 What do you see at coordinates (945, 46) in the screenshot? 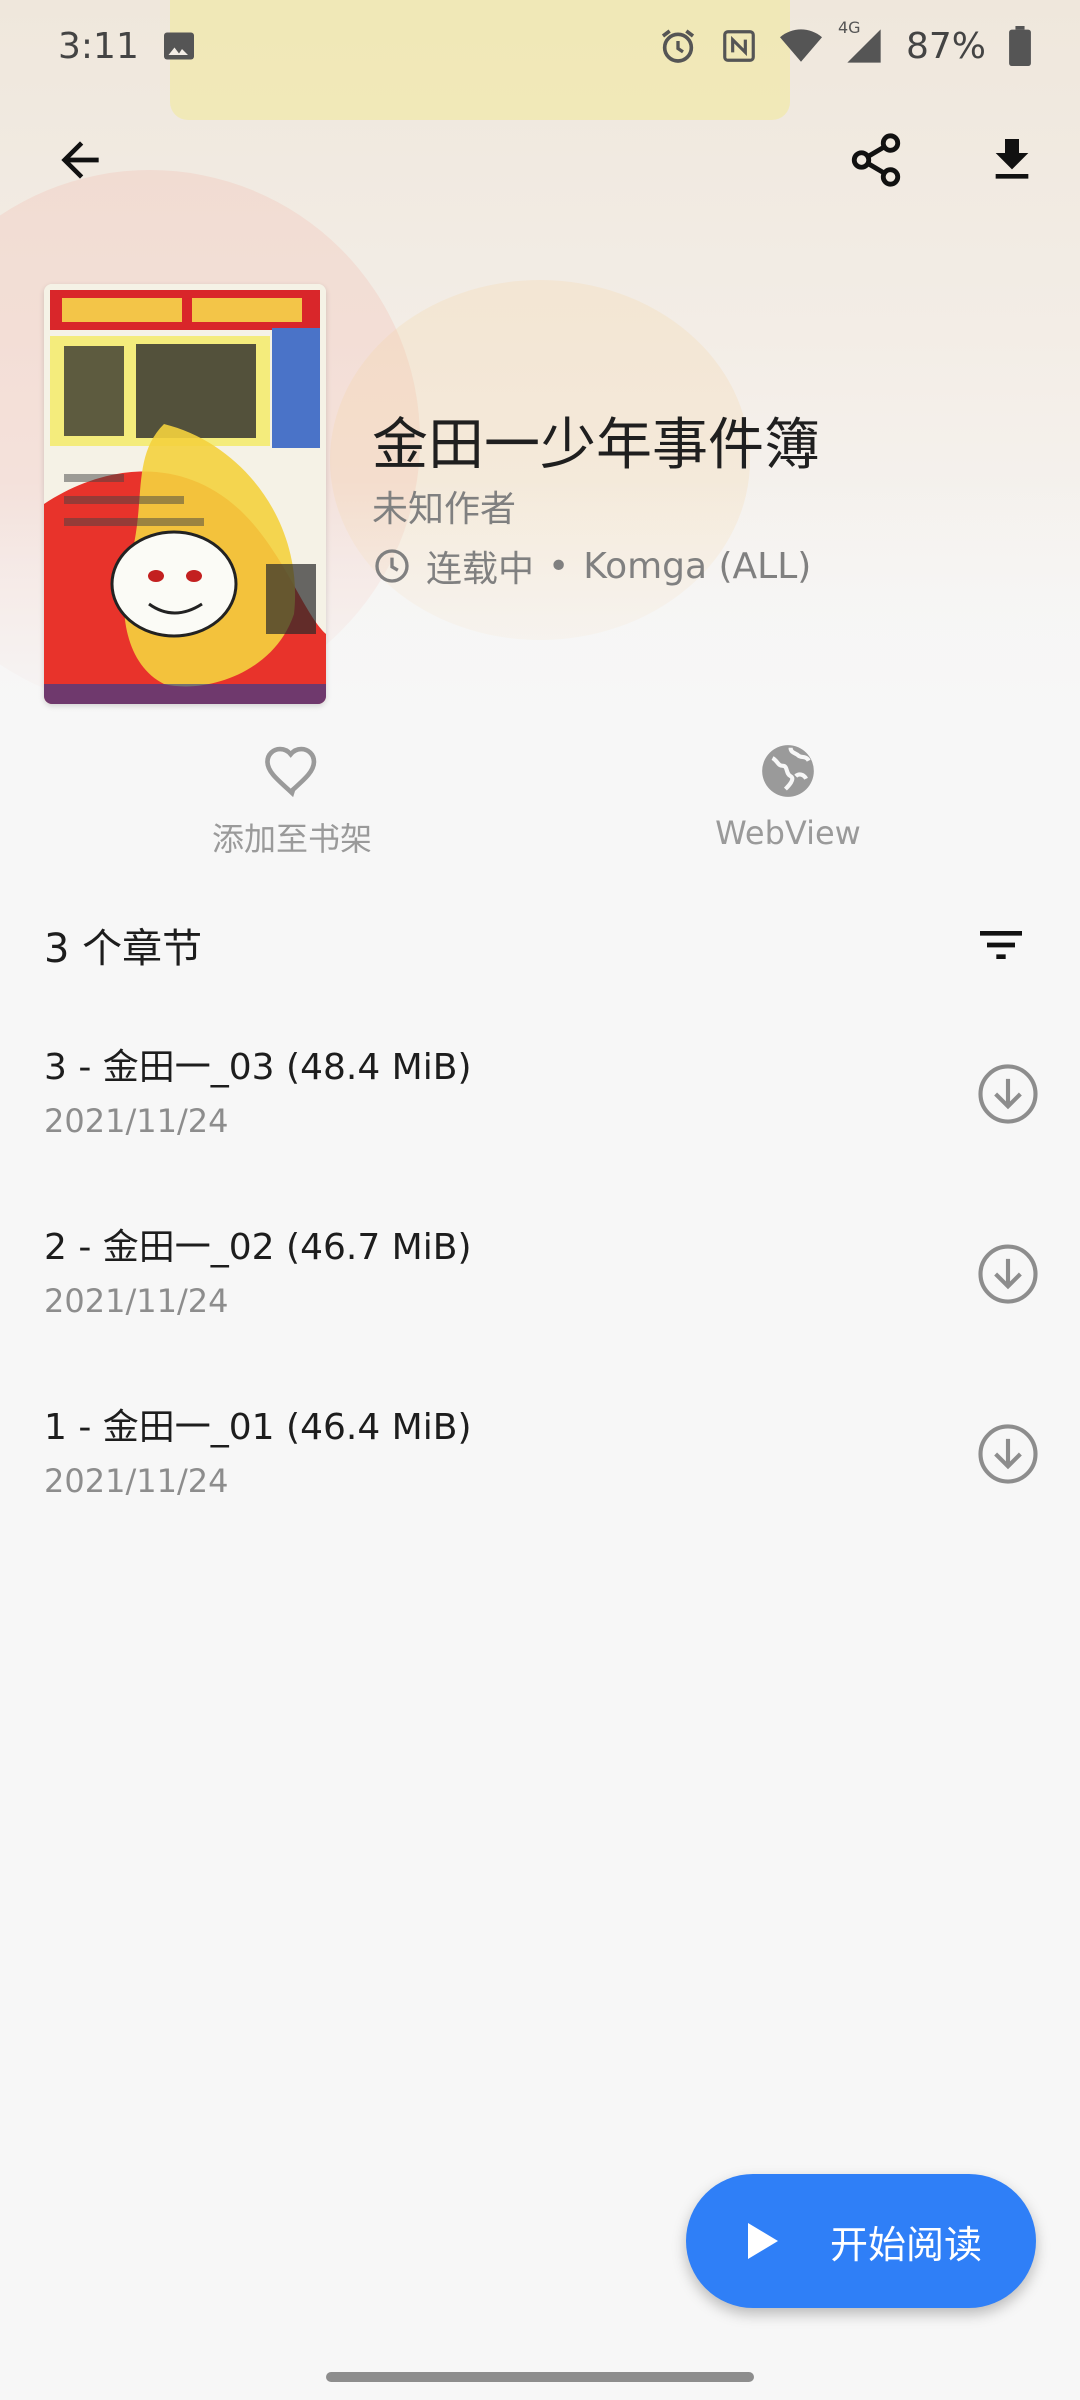
I see `battery-text: 87%` at bounding box center [945, 46].